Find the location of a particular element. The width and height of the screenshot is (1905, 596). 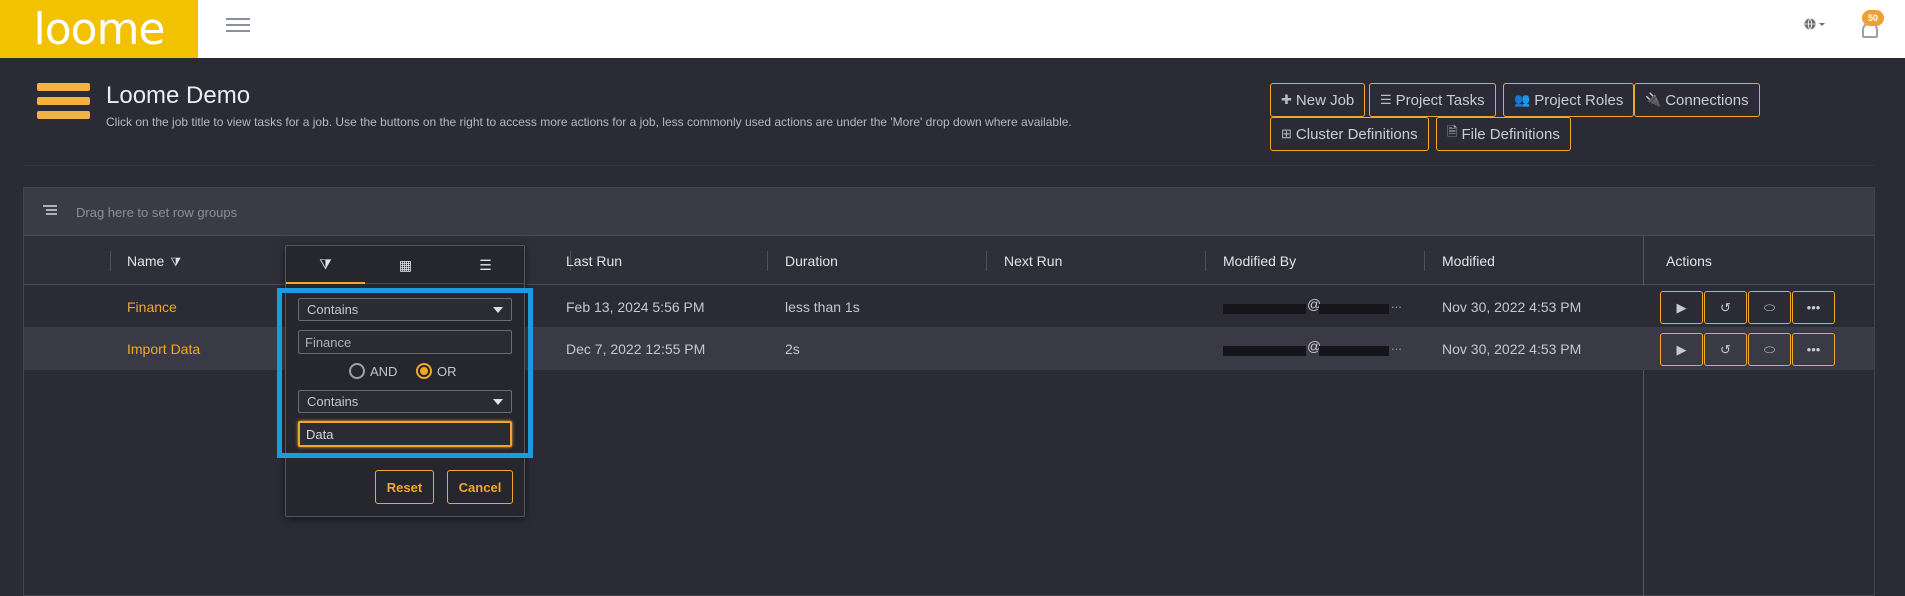

tab-filter: ⧩ is located at coordinates (325, 265).